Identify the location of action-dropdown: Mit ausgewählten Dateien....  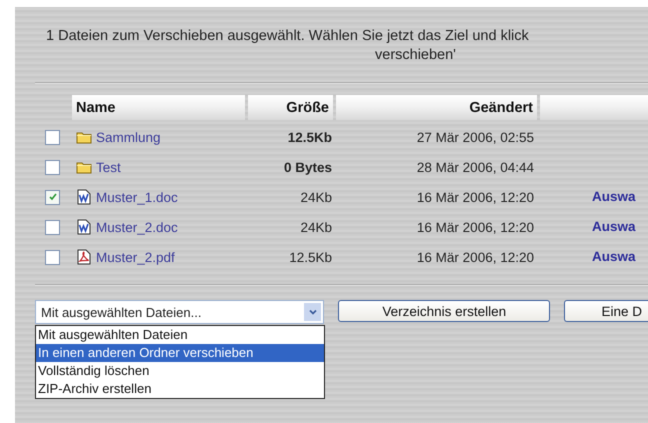
(179, 312).